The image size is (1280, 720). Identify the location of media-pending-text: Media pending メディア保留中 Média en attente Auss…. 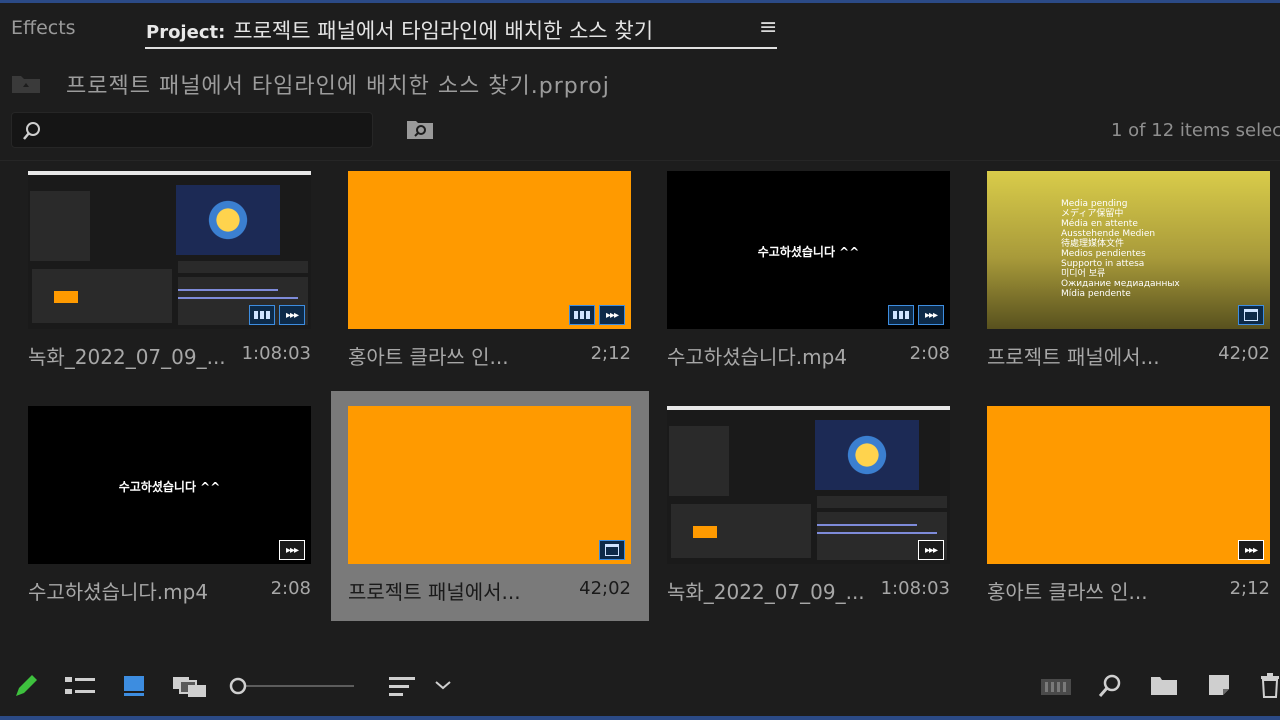
(1120, 249).